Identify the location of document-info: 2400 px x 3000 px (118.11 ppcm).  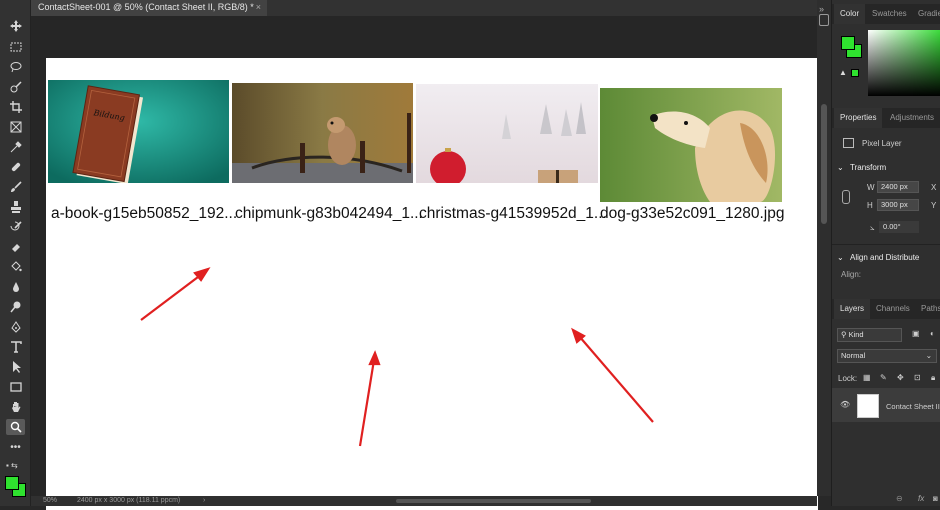
(129, 500).